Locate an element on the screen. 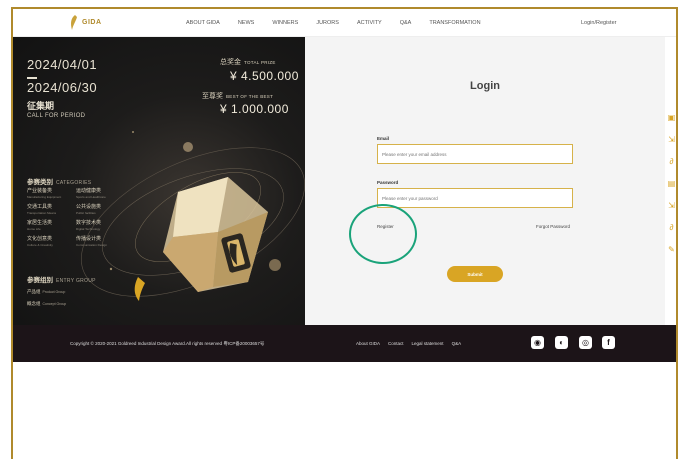  edit-icon: ✎ is located at coordinates (671, 249).